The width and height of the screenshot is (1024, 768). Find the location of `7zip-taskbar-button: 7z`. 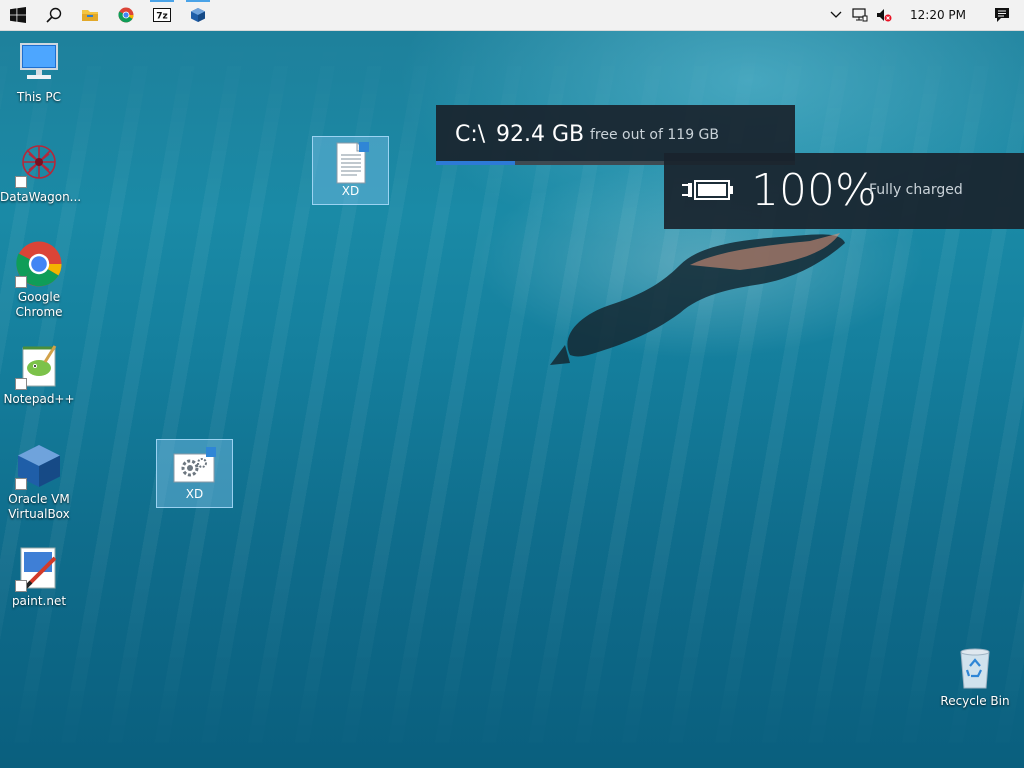

7zip-taskbar-button: 7z is located at coordinates (162, 15).